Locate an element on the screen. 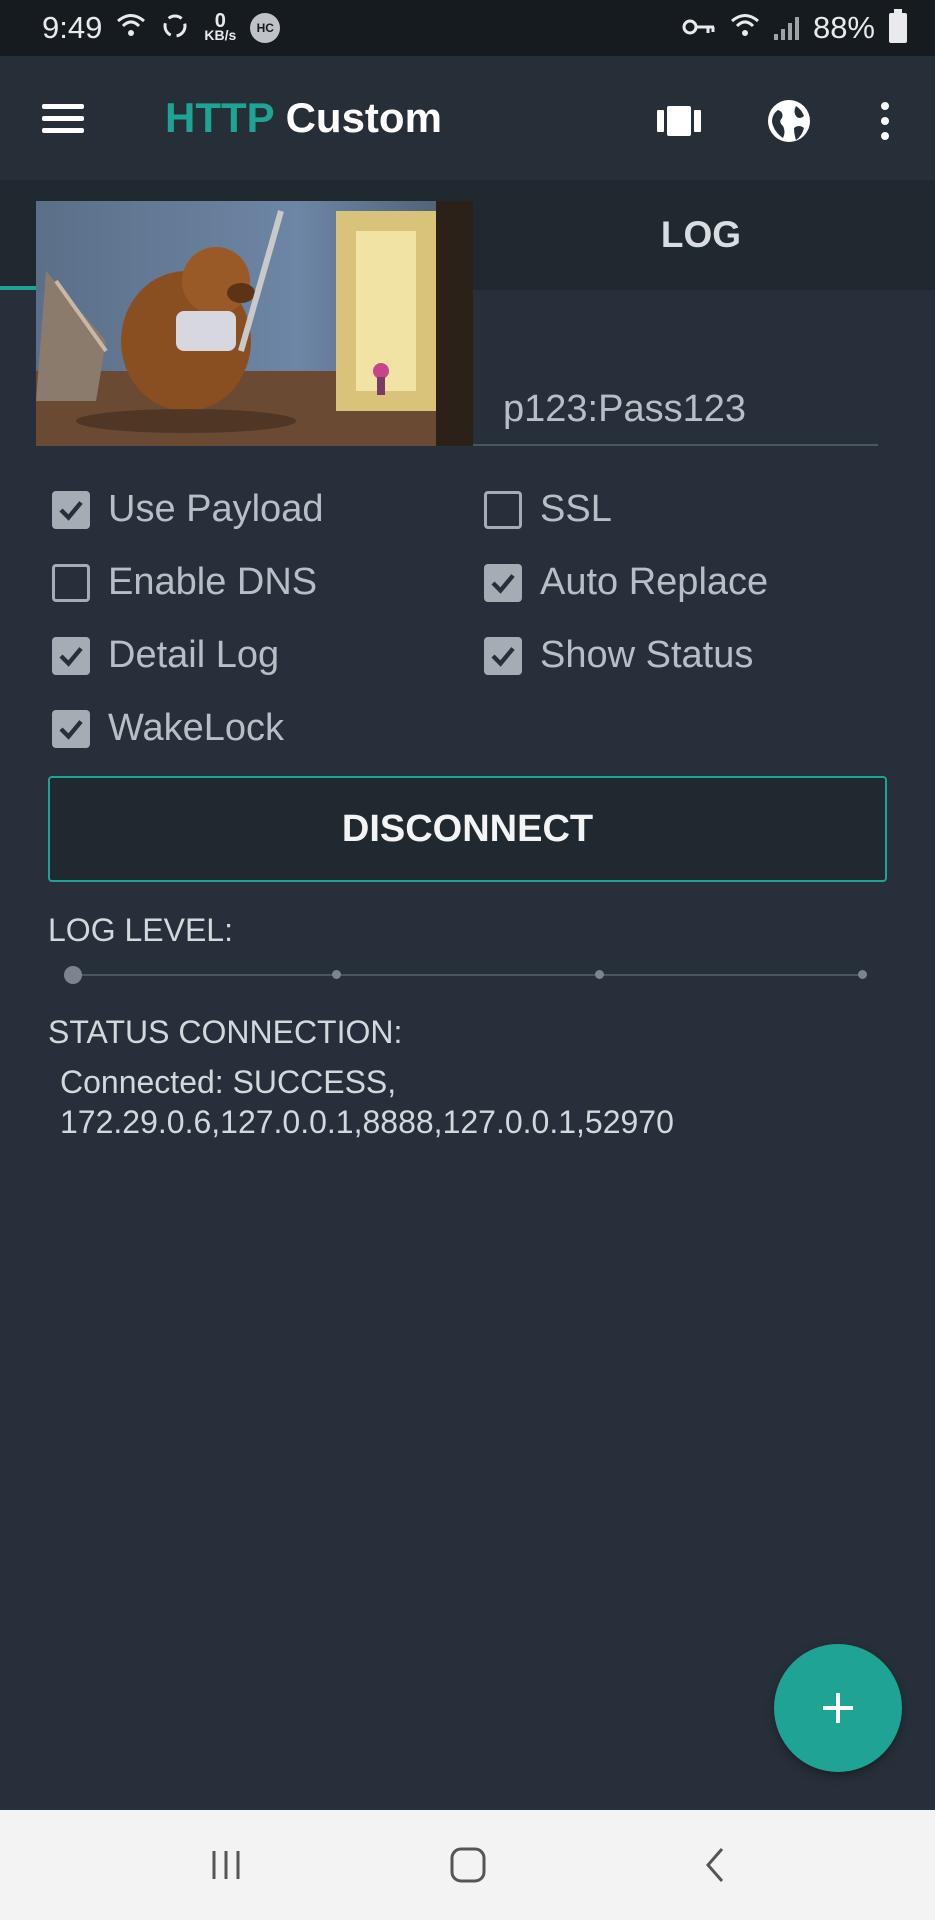 The height and width of the screenshot is (1920, 935). log-level-label: LOG LEVEL: is located at coordinates (140, 930).